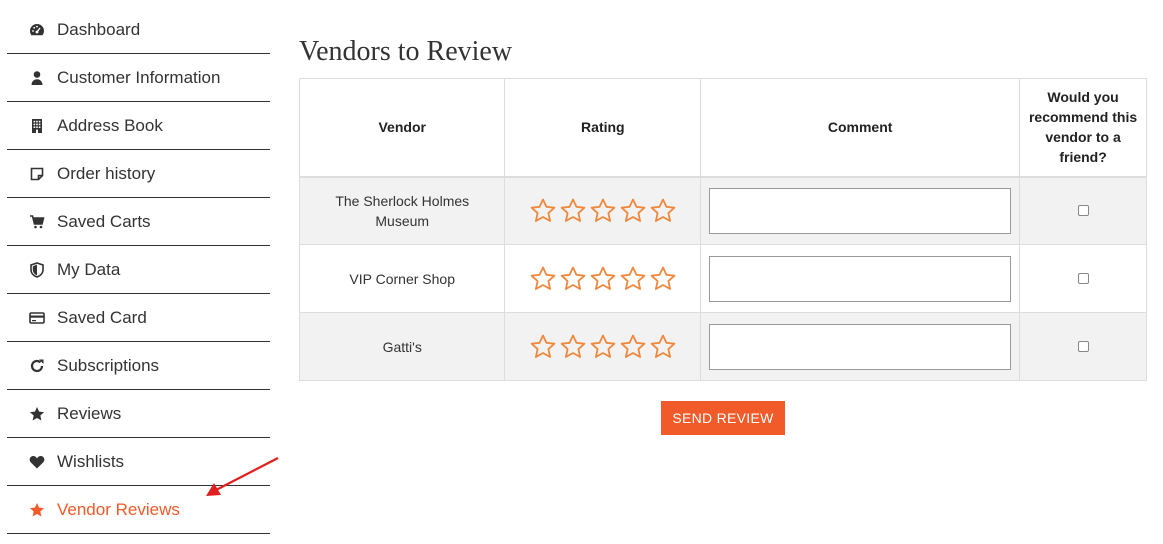 The width and height of the screenshot is (1163, 544). I want to click on sidebar-item-subscriptions: Subscriptions, so click(138, 366).